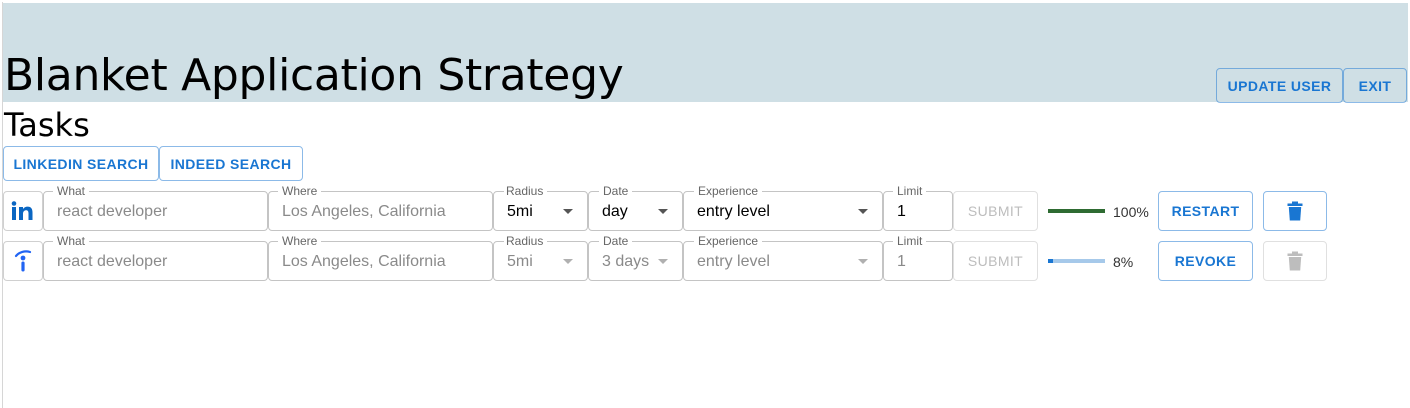  What do you see at coordinates (615, 211) in the screenshot?
I see `date-value: day` at bounding box center [615, 211].